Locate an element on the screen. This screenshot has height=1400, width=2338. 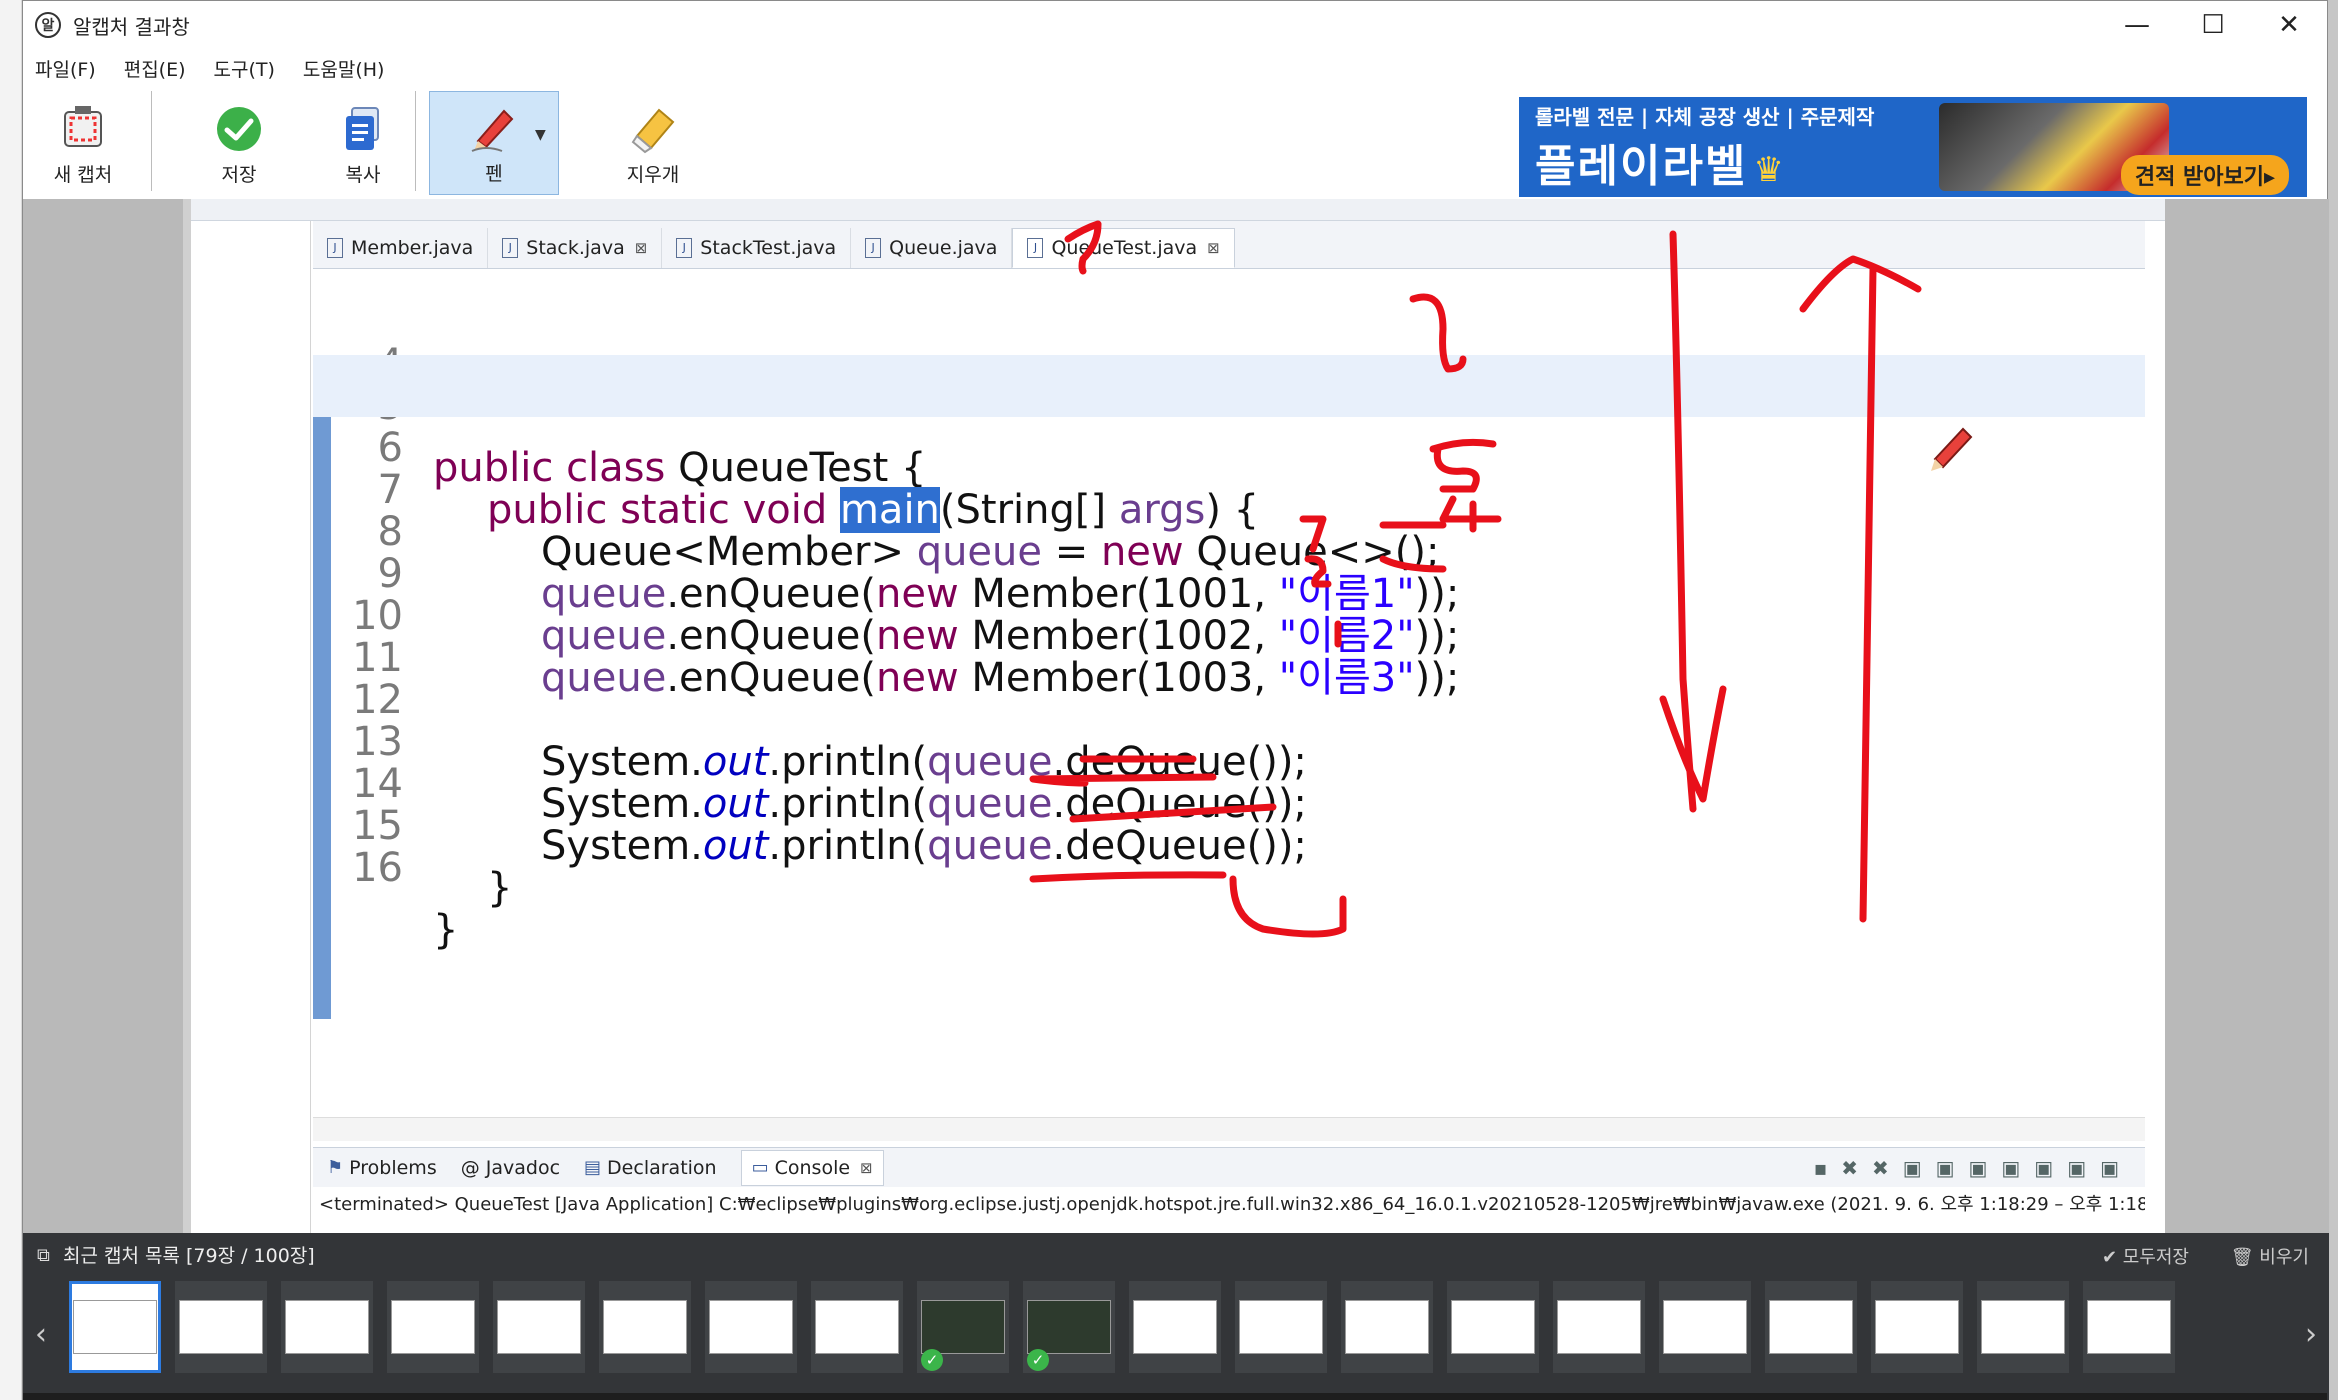
tab-label: QueueTest.java is located at coordinates (1124, 248).